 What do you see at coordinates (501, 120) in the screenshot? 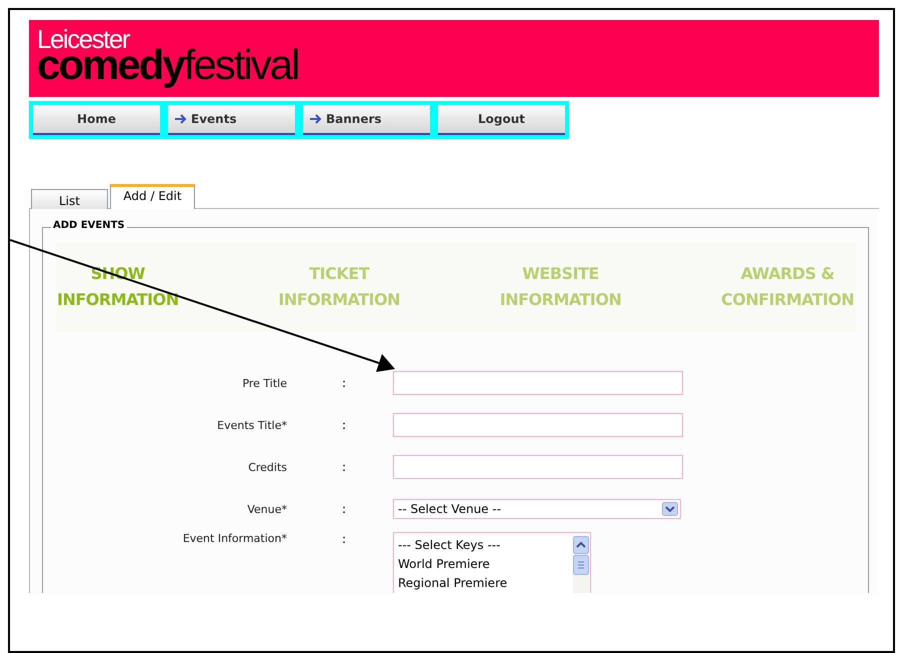
I see `nav-button: Logout` at bounding box center [501, 120].